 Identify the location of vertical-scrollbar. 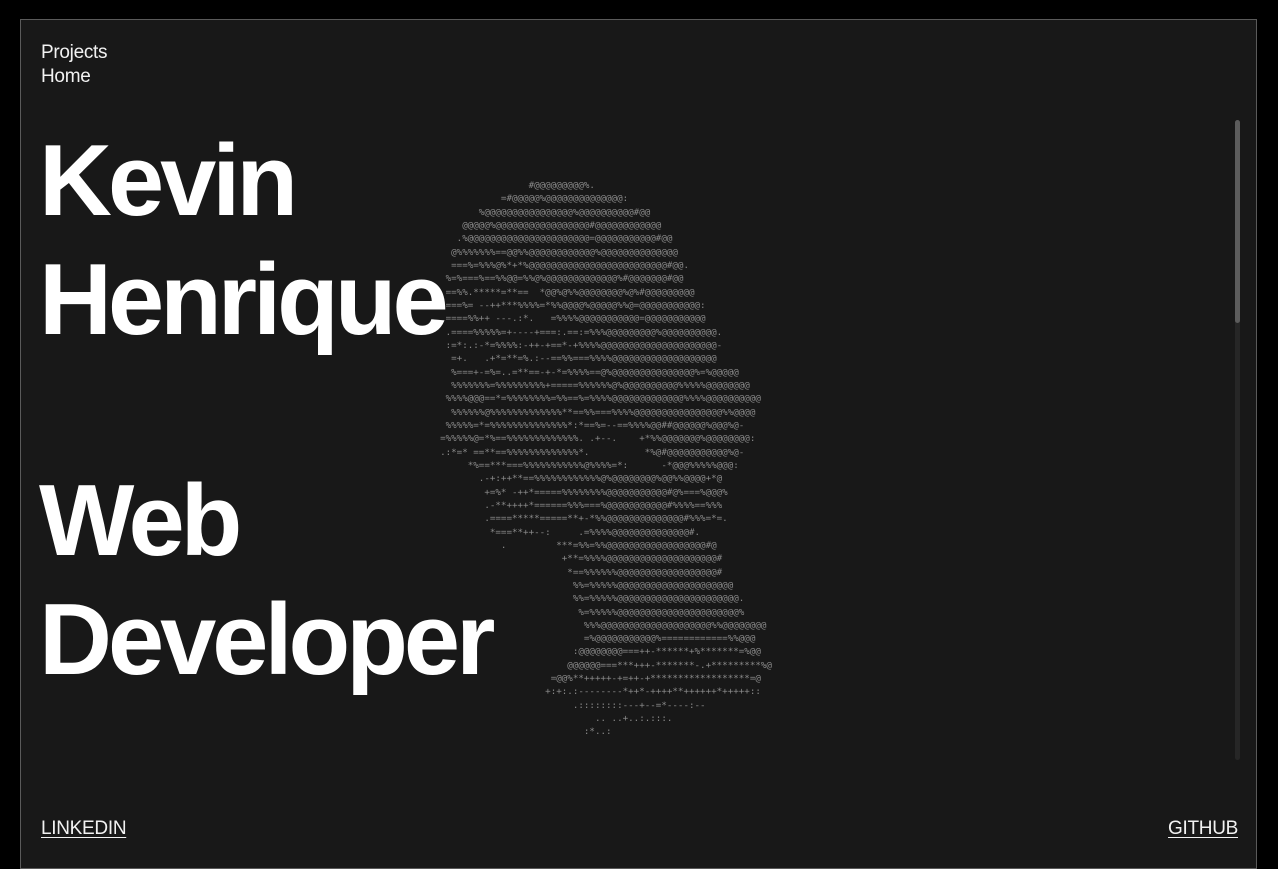
(1237, 440).